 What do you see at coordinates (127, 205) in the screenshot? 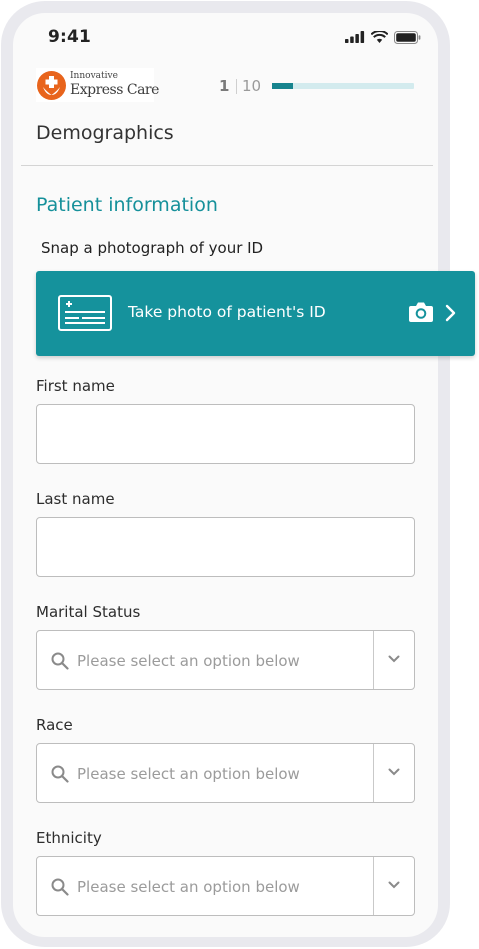
I see `section-title: Patient information` at bounding box center [127, 205].